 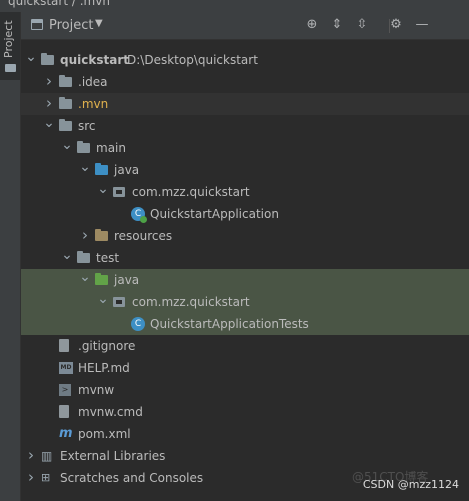 What do you see at coordinates (245, 148) in the screenshot?
I see `tree-node: ⌄ main` at bounding box center [245, 148].